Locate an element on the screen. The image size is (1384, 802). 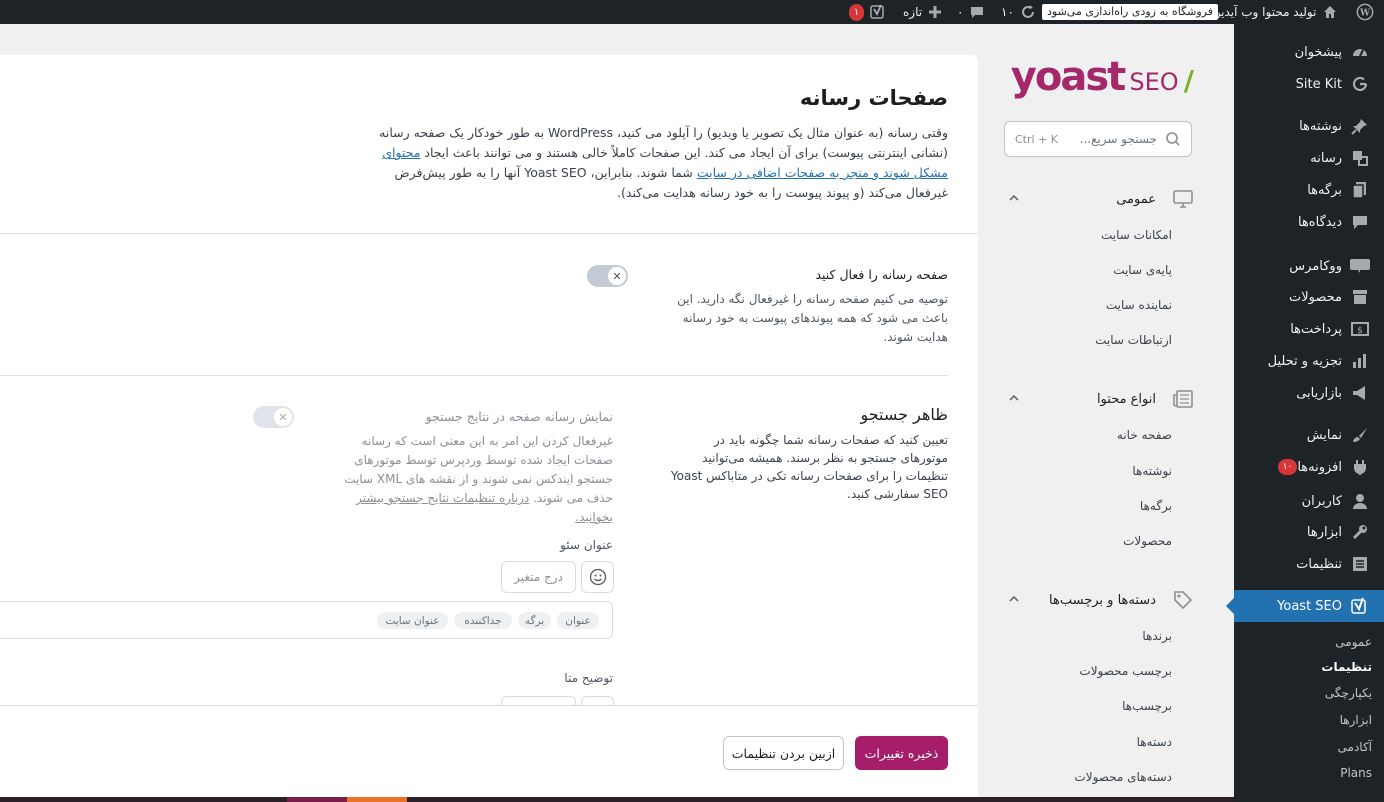
smiley-icon is located at coordinates (597, 577).